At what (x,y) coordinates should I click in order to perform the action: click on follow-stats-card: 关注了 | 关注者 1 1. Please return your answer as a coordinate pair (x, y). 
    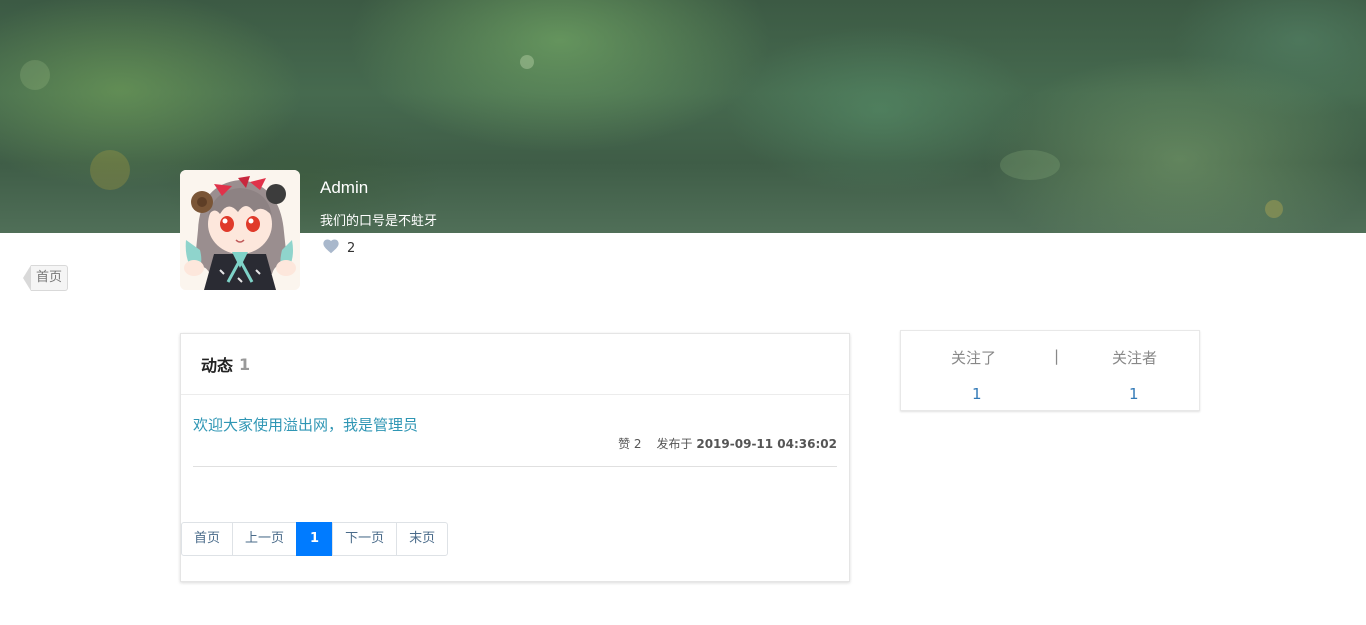
    Looking at the image, I should click on (1050, 370).